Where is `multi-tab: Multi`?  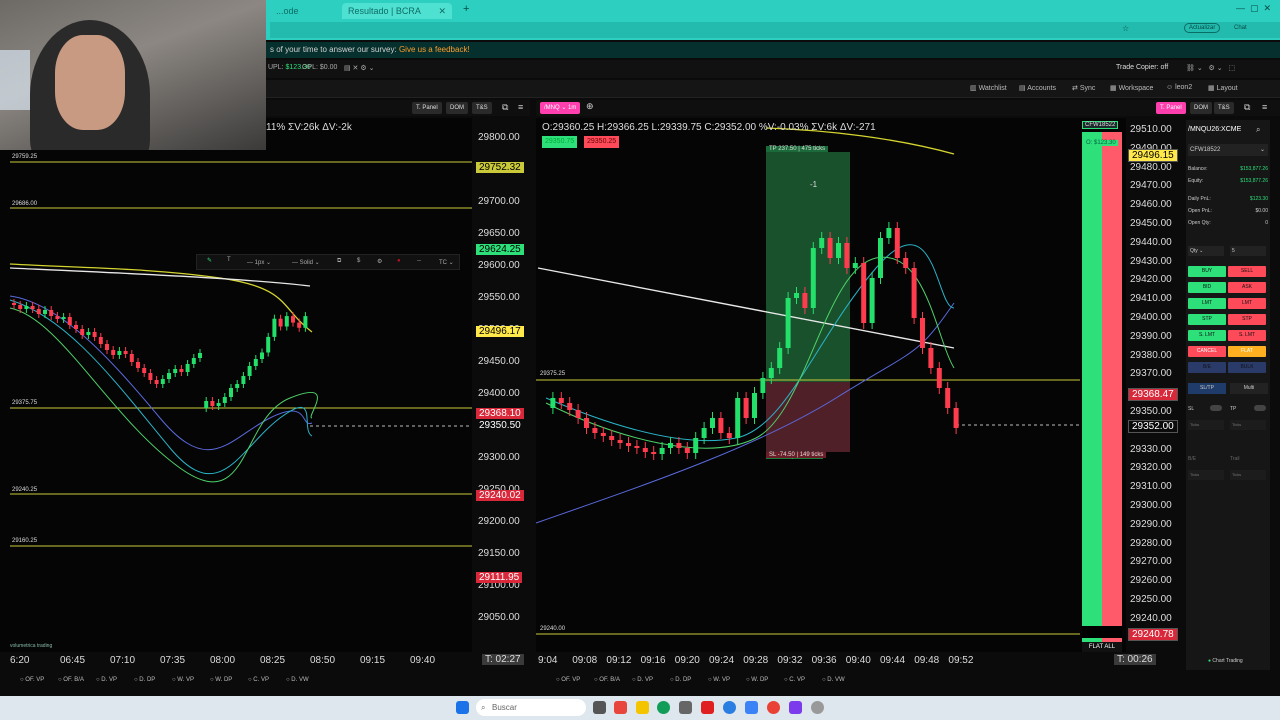
multi-tab: Multi is located at coordinates (1249, 388).